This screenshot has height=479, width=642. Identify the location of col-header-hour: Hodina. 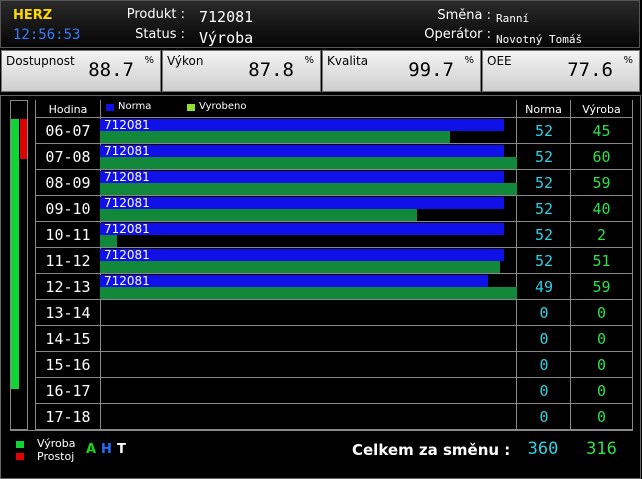
(68, 109).